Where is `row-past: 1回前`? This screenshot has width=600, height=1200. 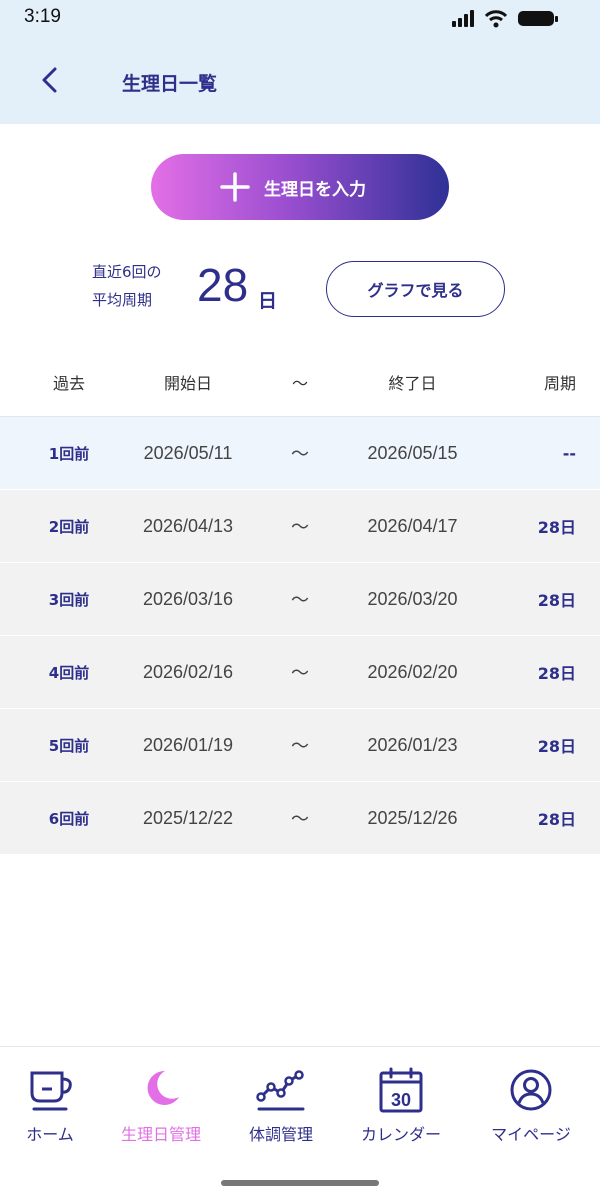 row-past: 1回前 is located at coordinates (69, 453).